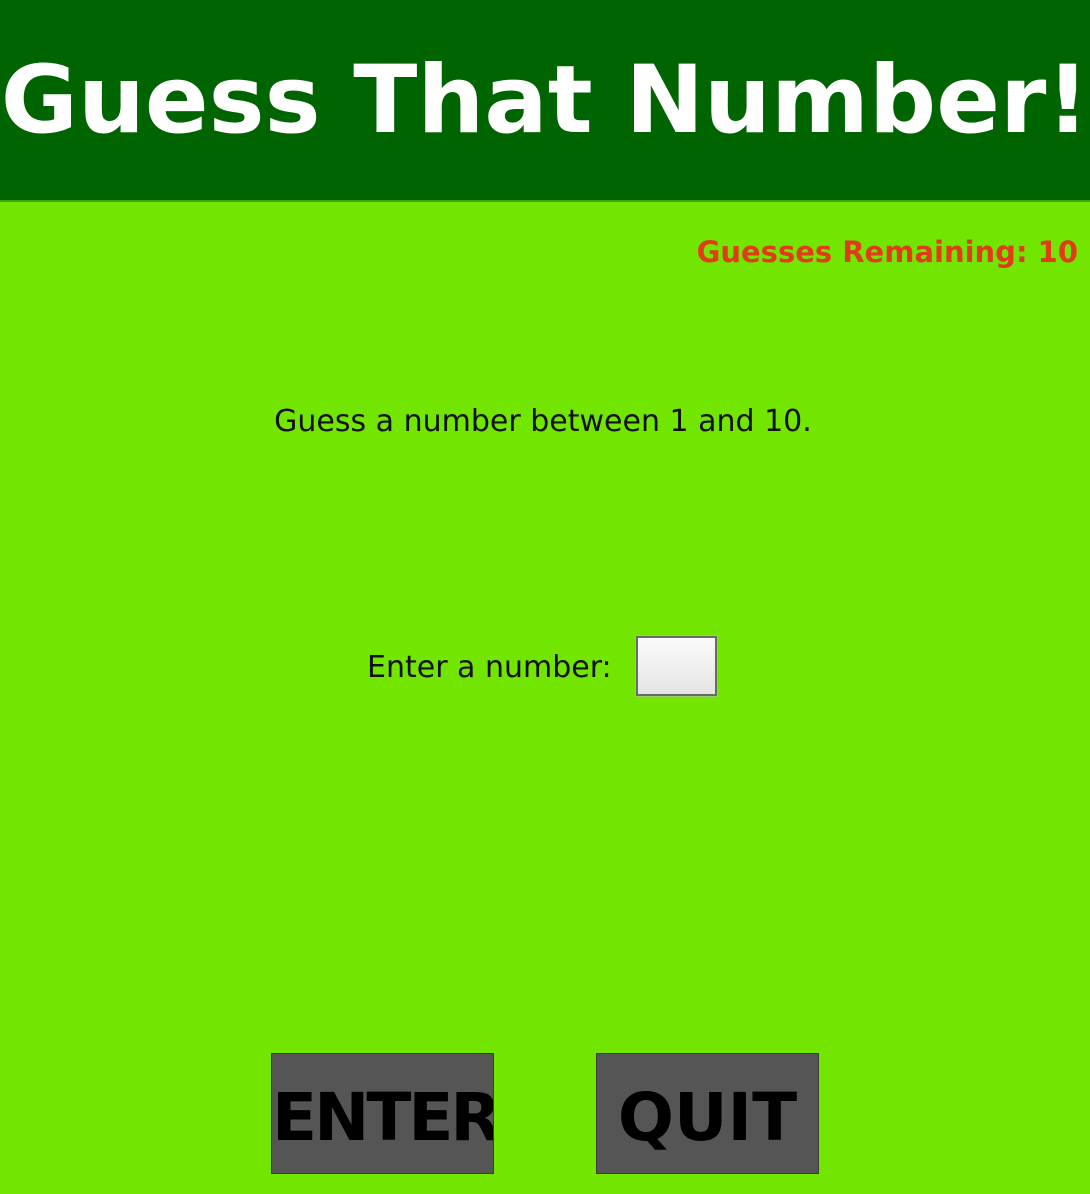 The width and height of the screenshot is (1090, 1194). Describe the element at coordinates (543, 421) in the screenshot. I see `guess-prompt: Guess a number between 1 and 10.` at that location.